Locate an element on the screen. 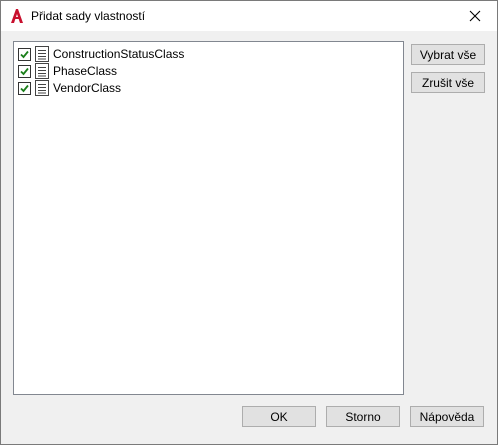  cancel-button: Storno is located at coordinates (363, 416).